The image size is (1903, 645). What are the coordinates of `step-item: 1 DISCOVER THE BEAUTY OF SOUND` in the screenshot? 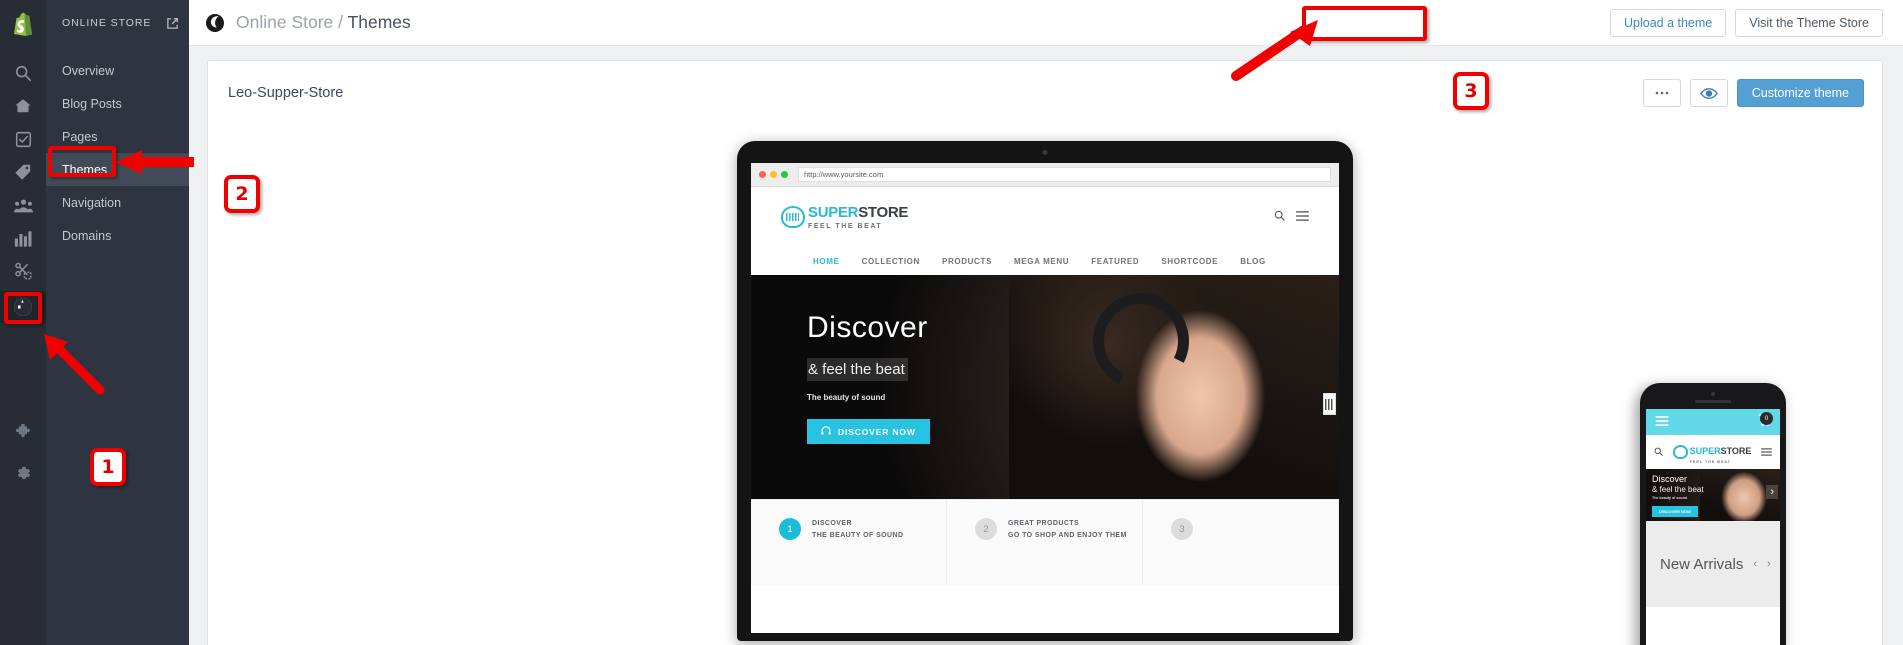 It's located at (849, 542).